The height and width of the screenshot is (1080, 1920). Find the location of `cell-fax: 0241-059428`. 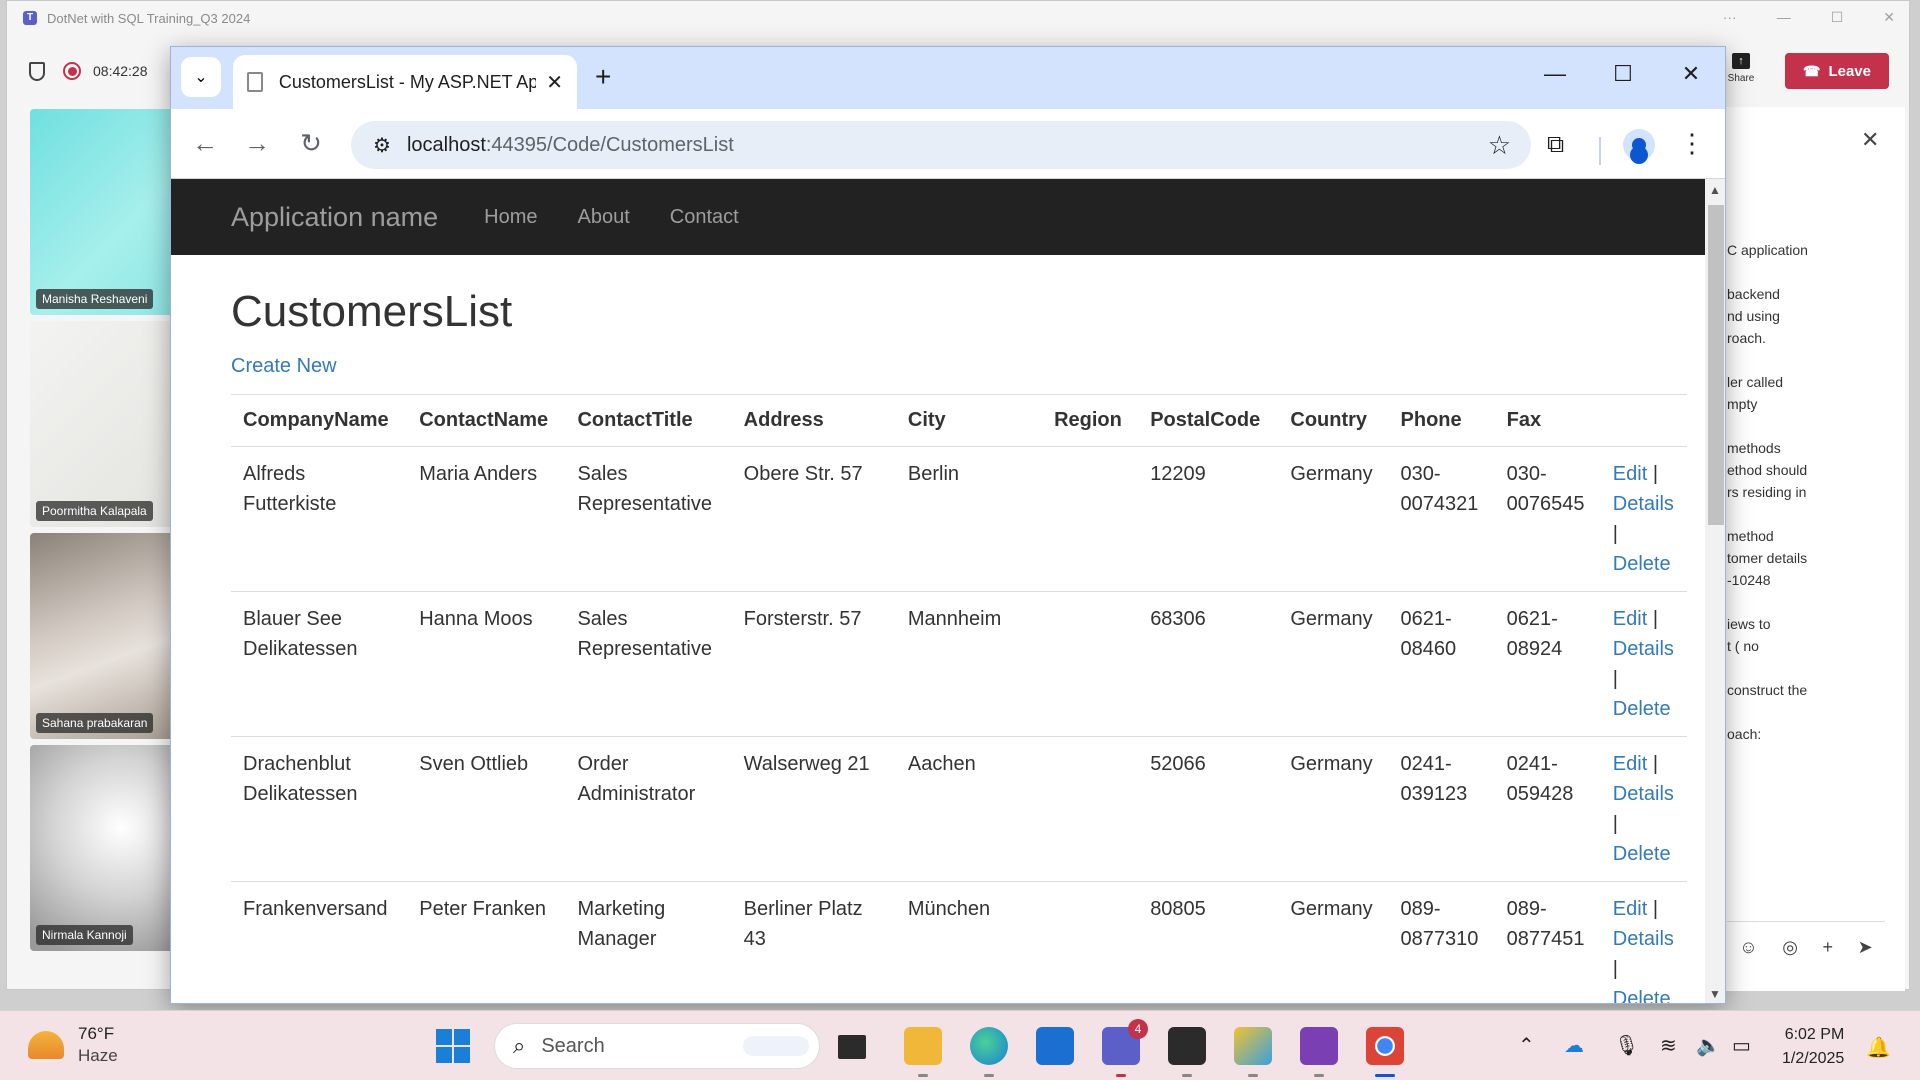

cell-fax: 0241-059428 is located at coordinates (1547, 809).